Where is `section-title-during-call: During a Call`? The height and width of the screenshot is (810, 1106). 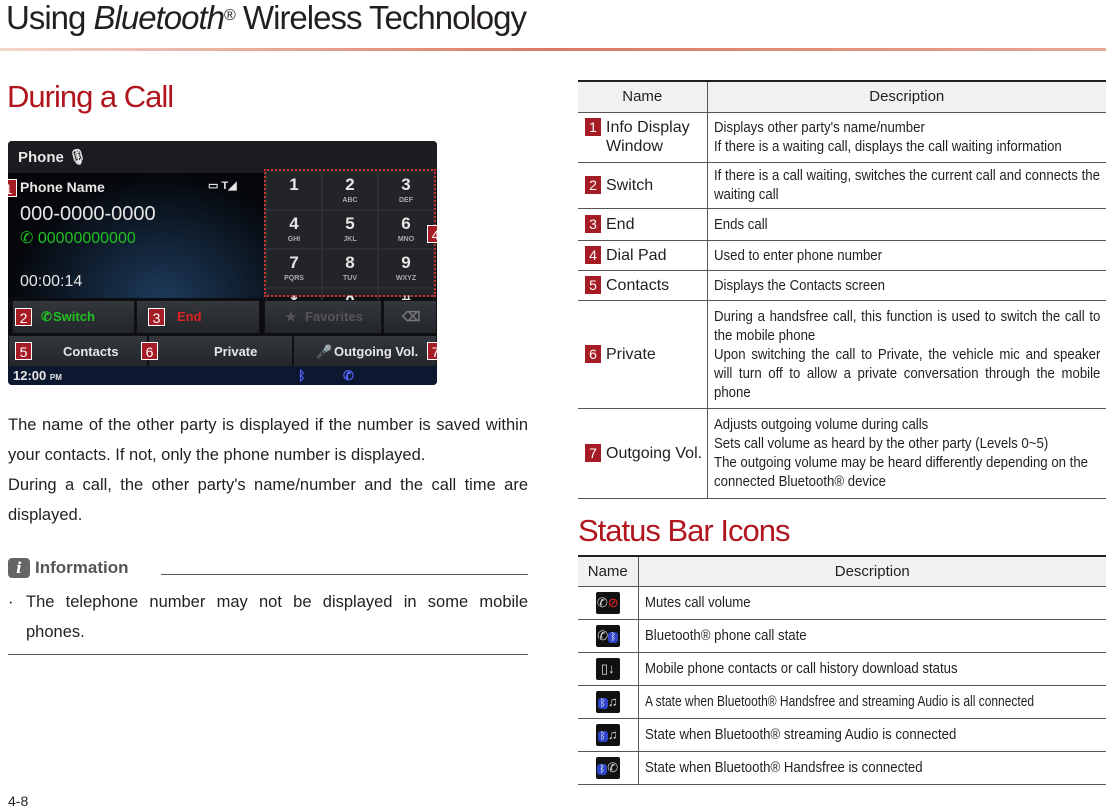
section-title-during-call: During a Call is located at coordinates (90, 96).